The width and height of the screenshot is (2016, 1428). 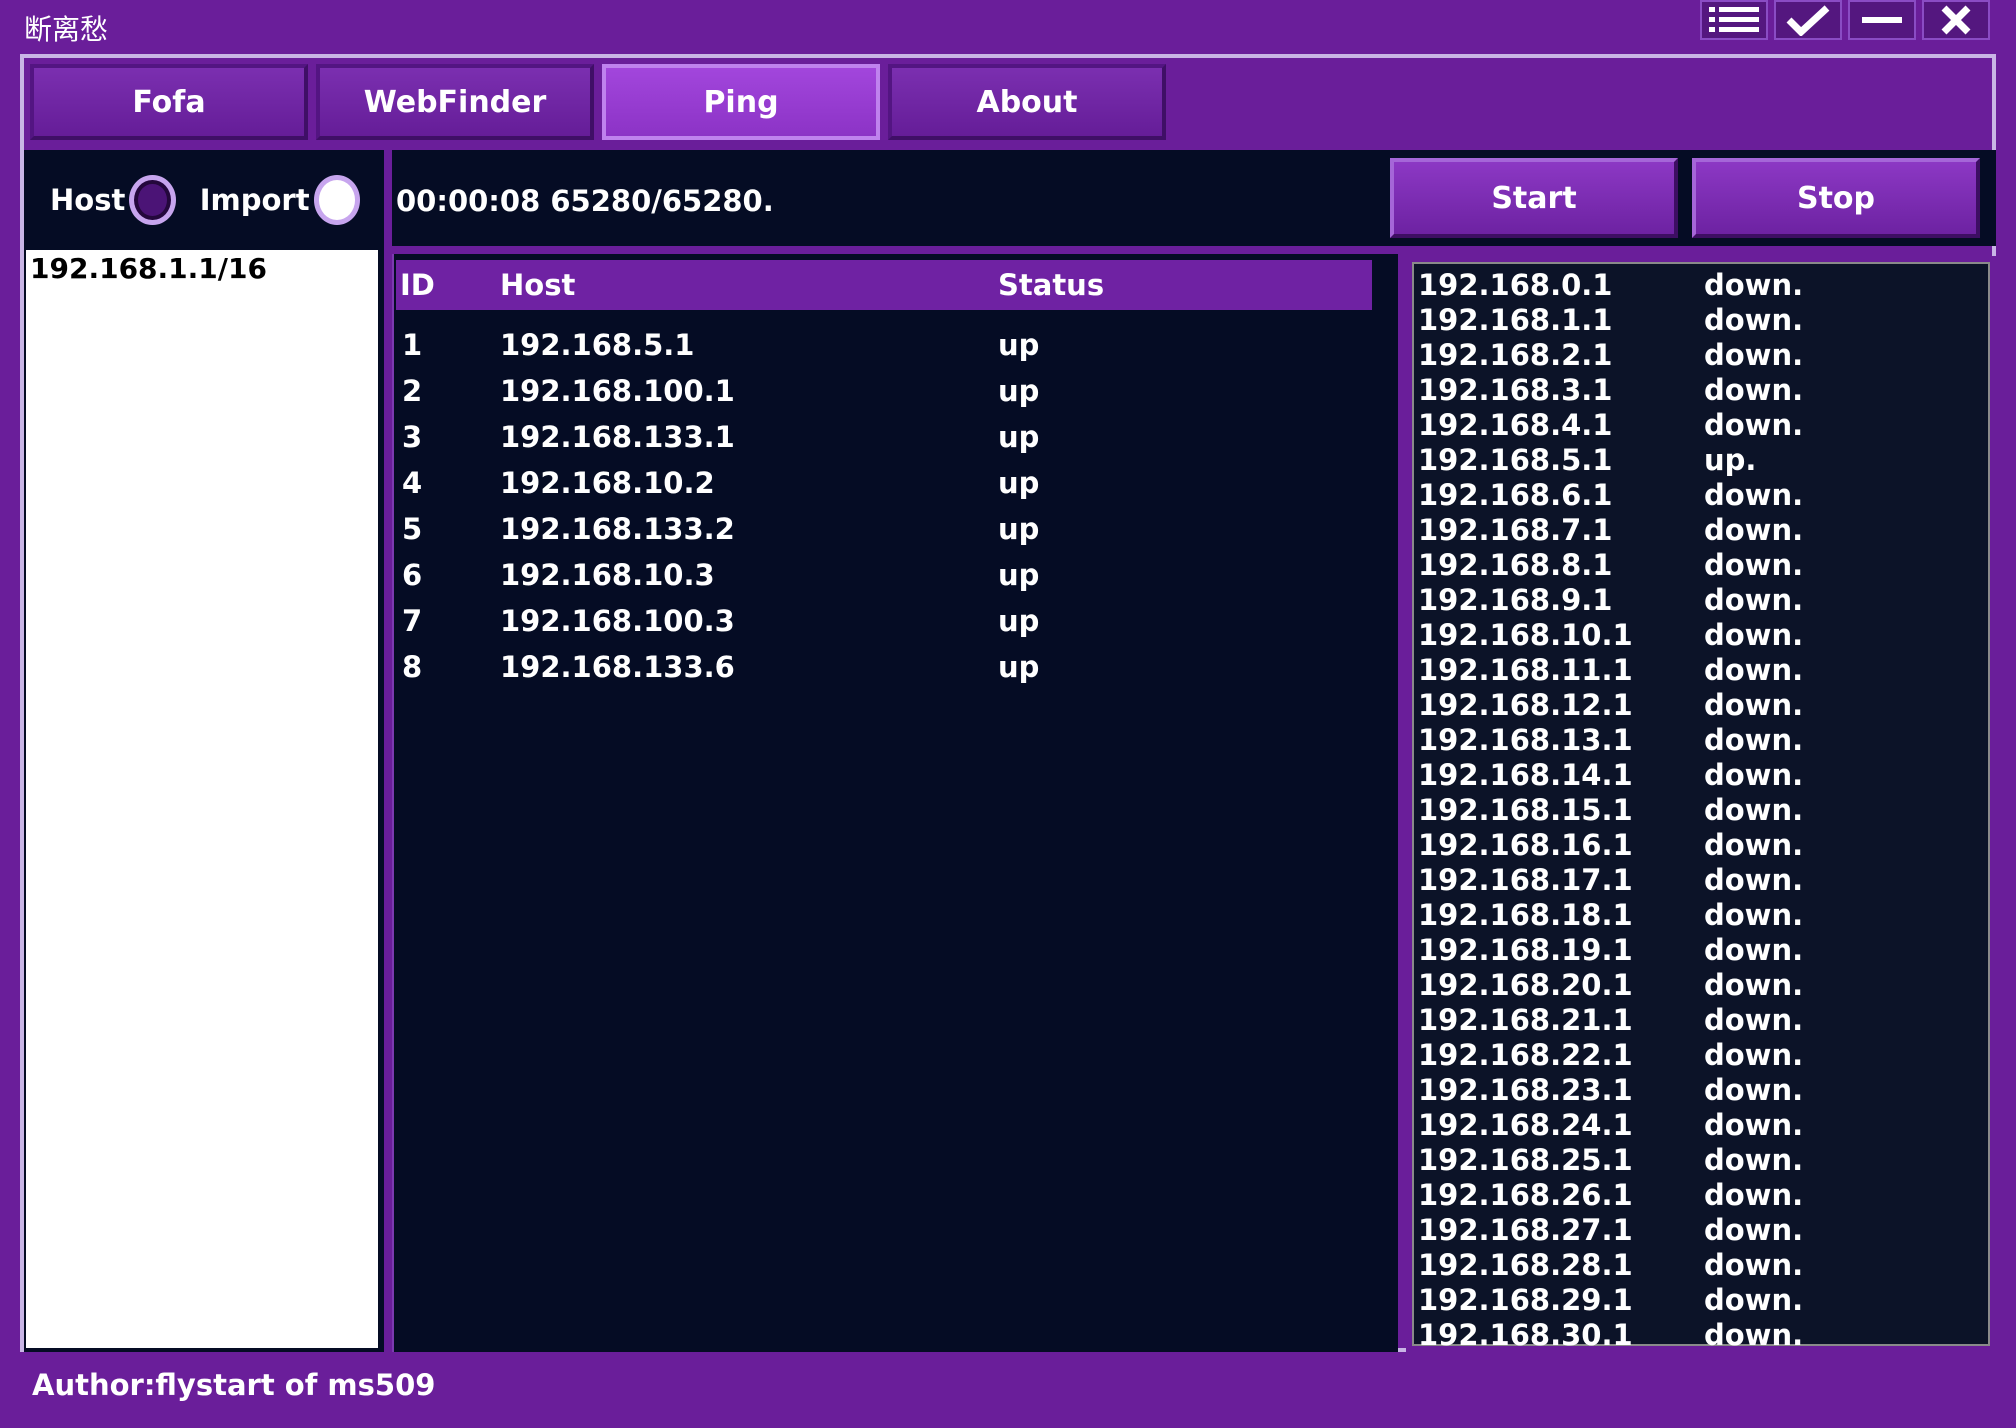 I want to click on host-radio, so click(x=152, y=200).